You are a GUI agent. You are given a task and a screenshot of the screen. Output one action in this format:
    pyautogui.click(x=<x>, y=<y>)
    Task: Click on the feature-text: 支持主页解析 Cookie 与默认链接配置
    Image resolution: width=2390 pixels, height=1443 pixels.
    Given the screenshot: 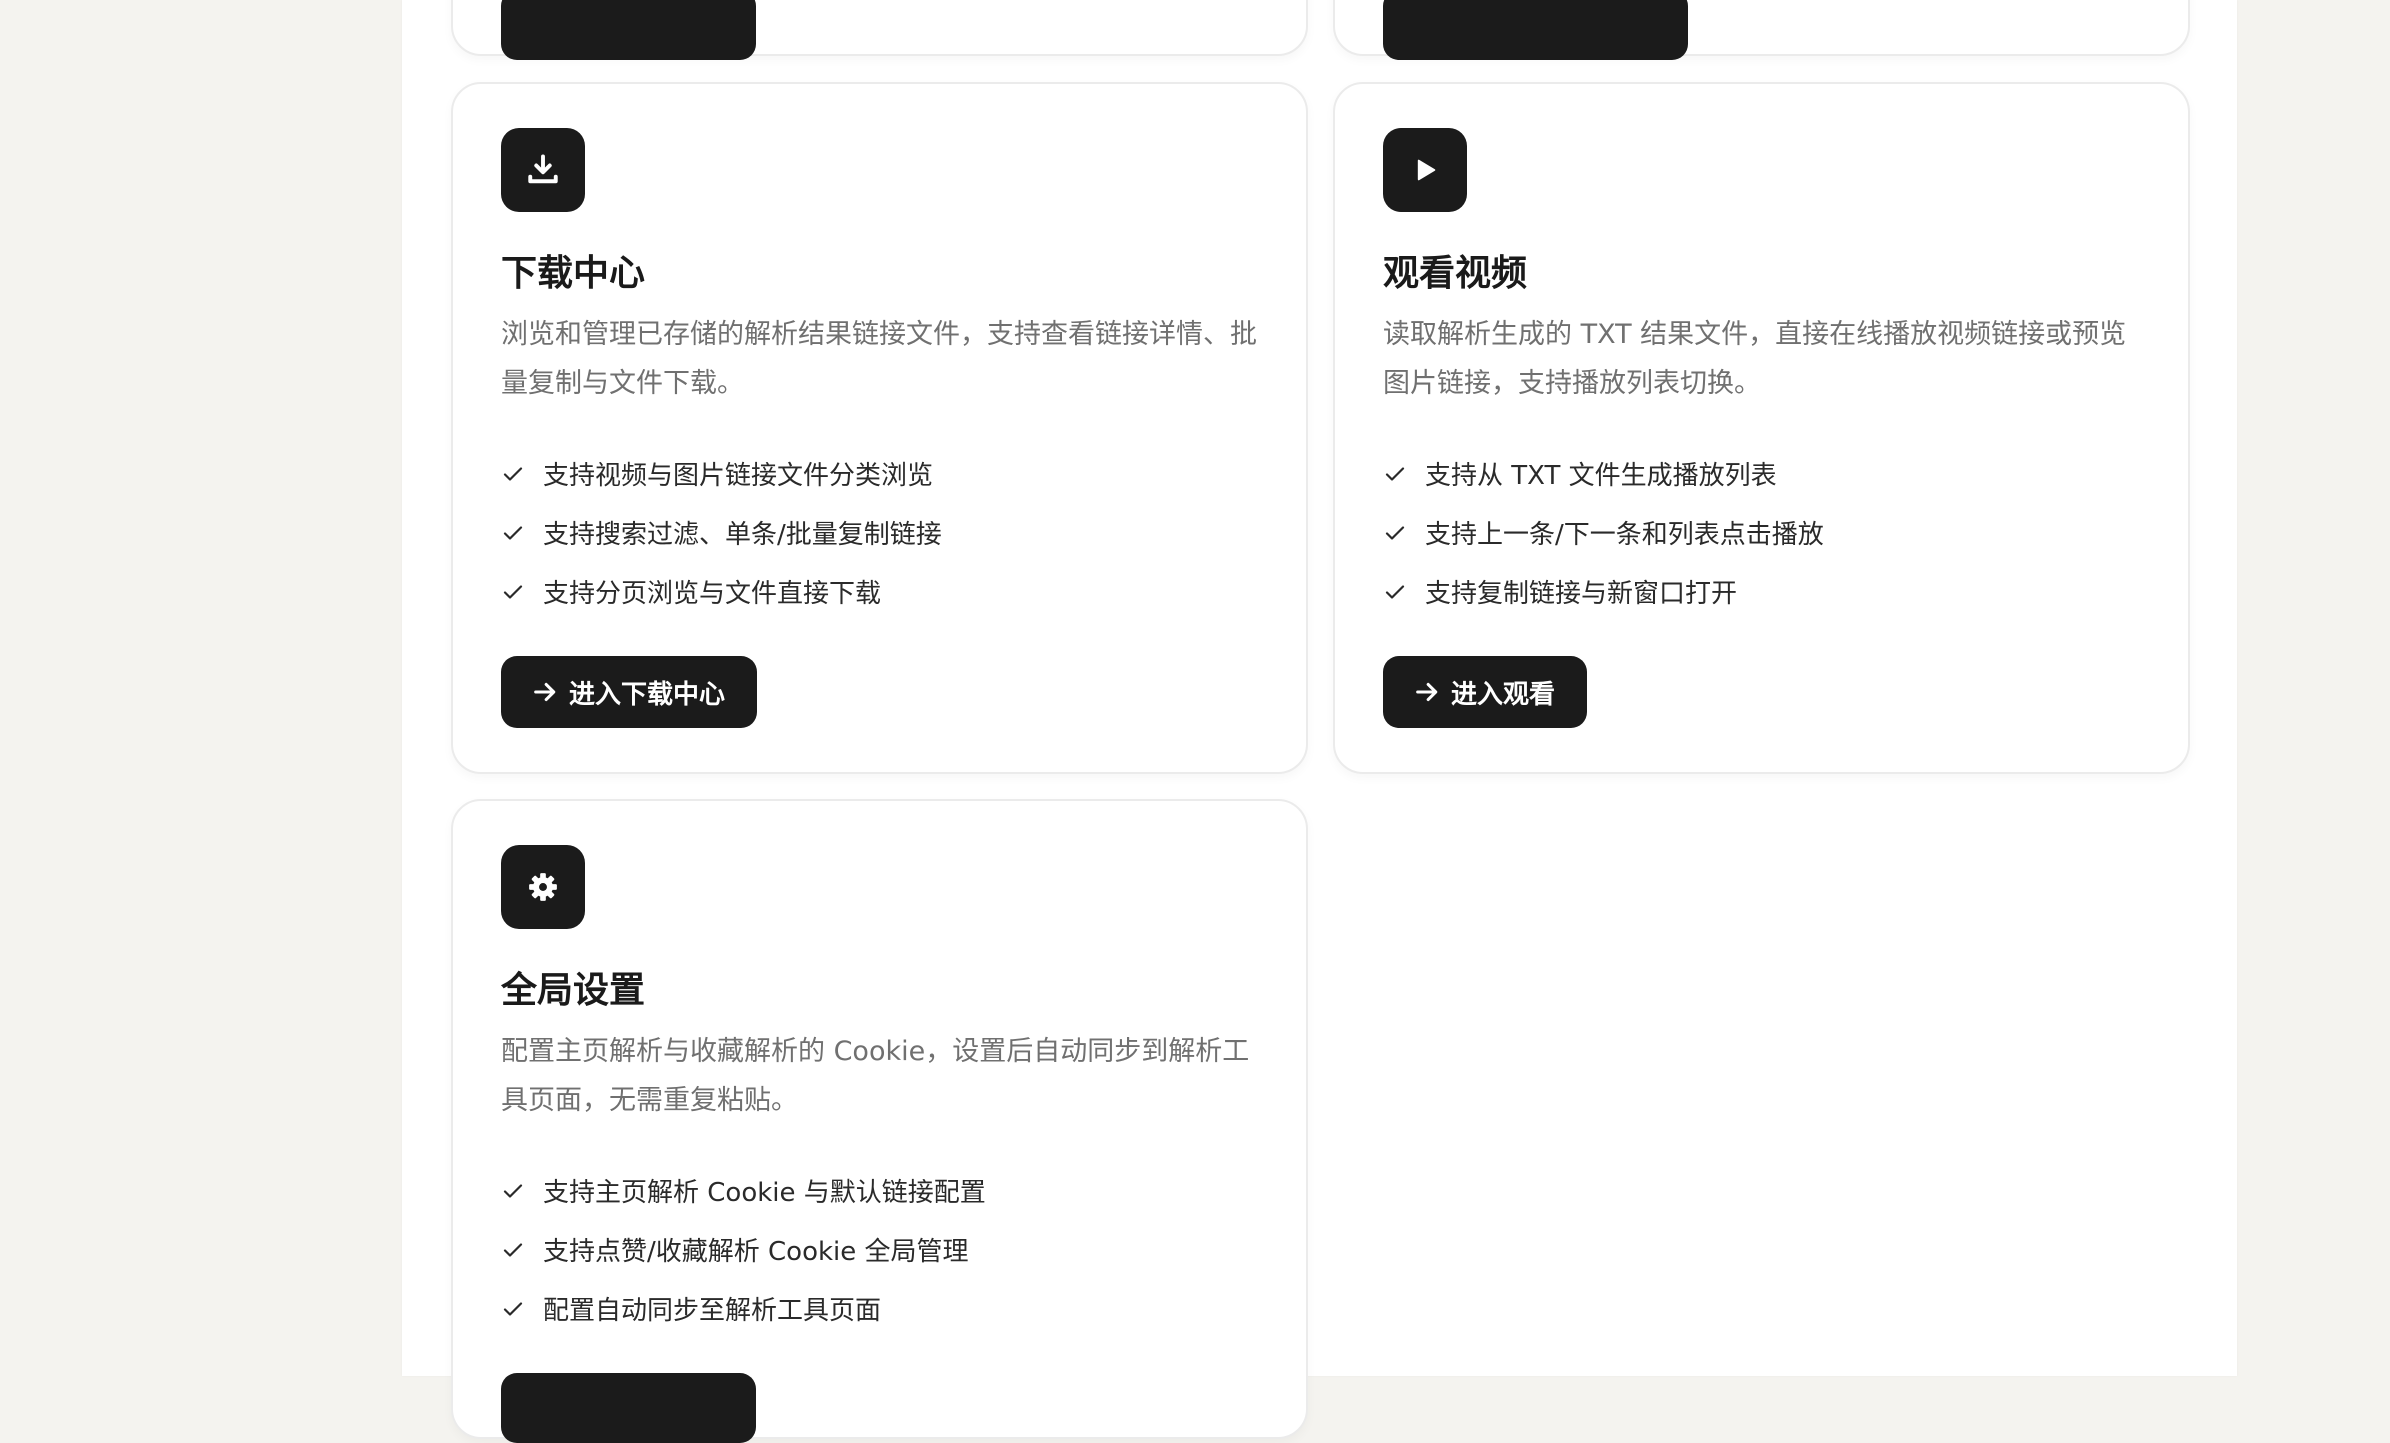 What is the action you would take?
    pyautogui.click(x=764, y=1193)
    